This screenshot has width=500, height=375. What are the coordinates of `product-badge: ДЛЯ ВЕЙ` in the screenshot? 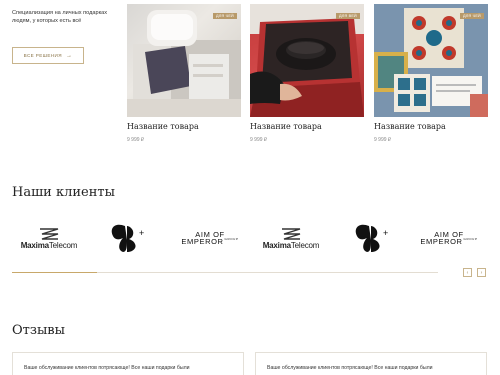 It's located at (347, 16).